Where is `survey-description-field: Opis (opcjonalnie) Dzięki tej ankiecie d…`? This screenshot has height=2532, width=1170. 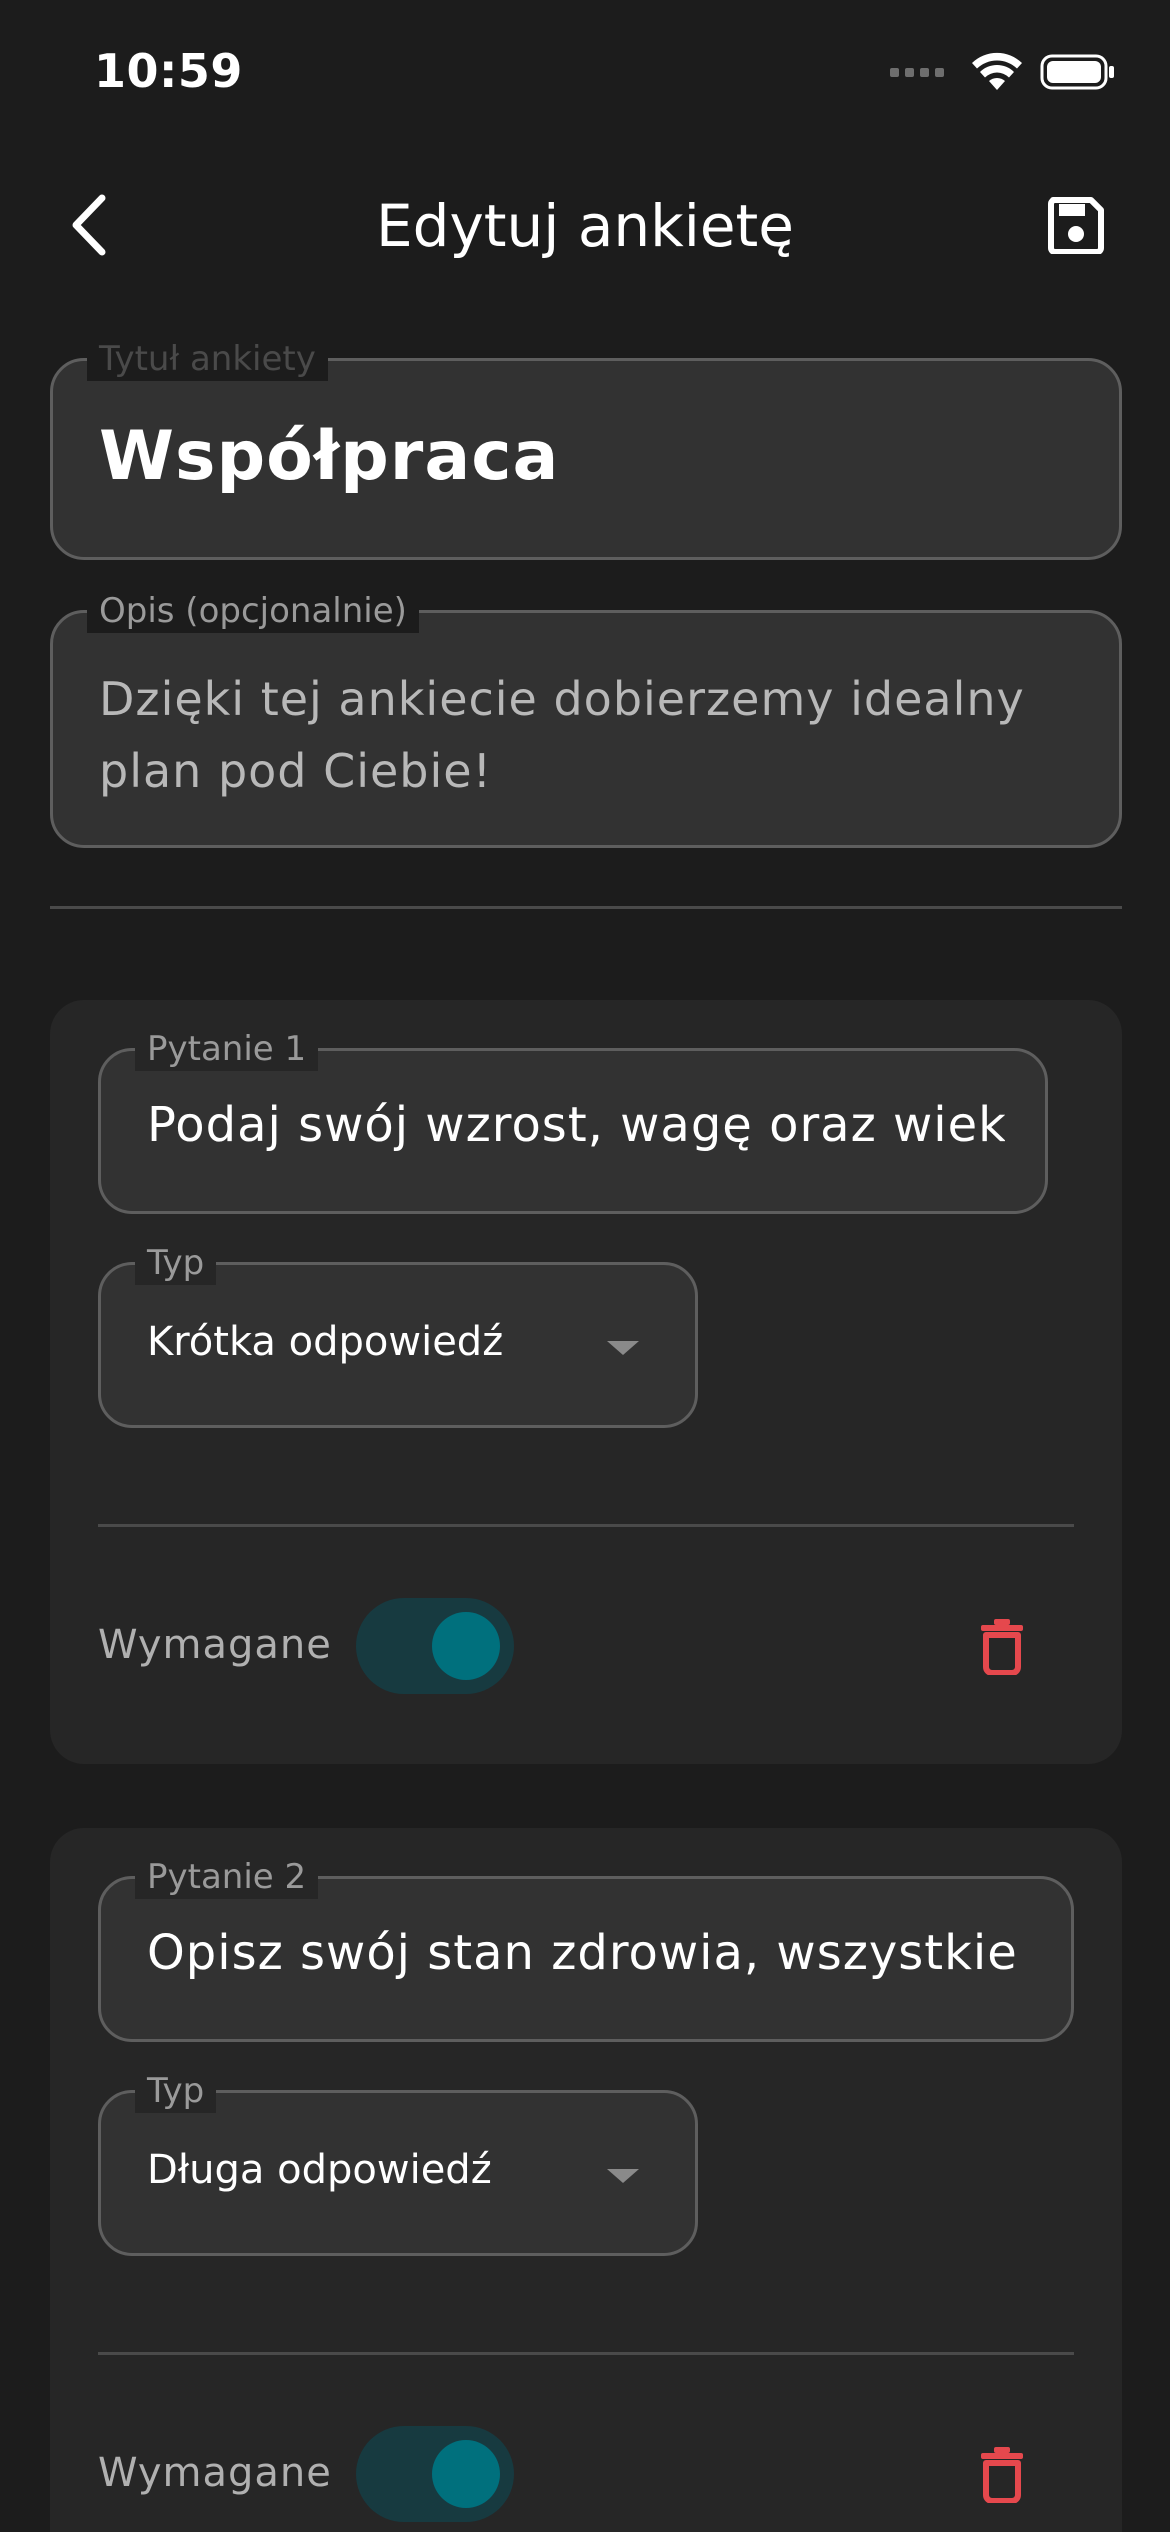 survey-description-field: Opis (opcjonalnie) Dzięki tej ankiecie d… is located at coordinates (586, 718).